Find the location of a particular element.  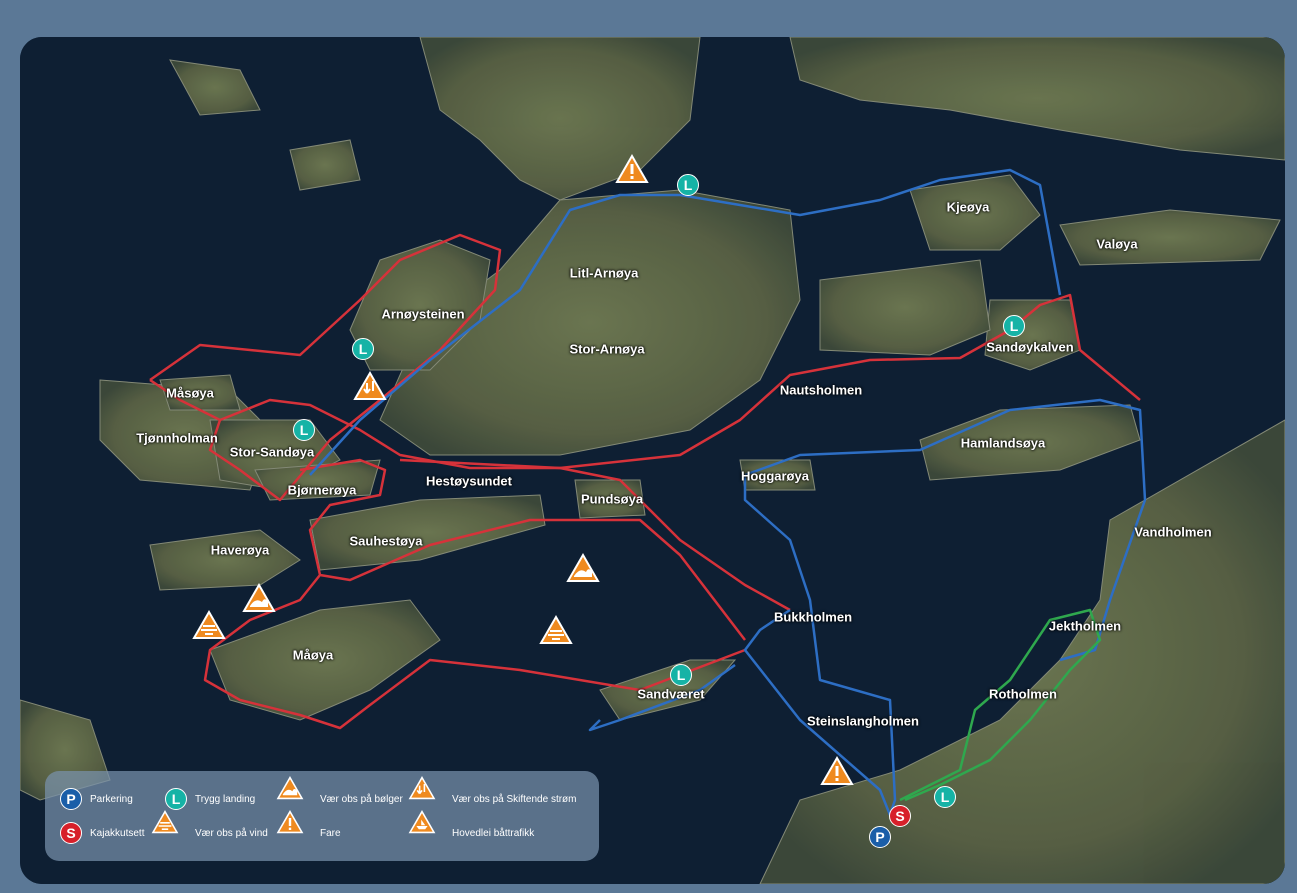

place-steinslangholmen: Steinslangholmen is located at coordinates (863, 721).